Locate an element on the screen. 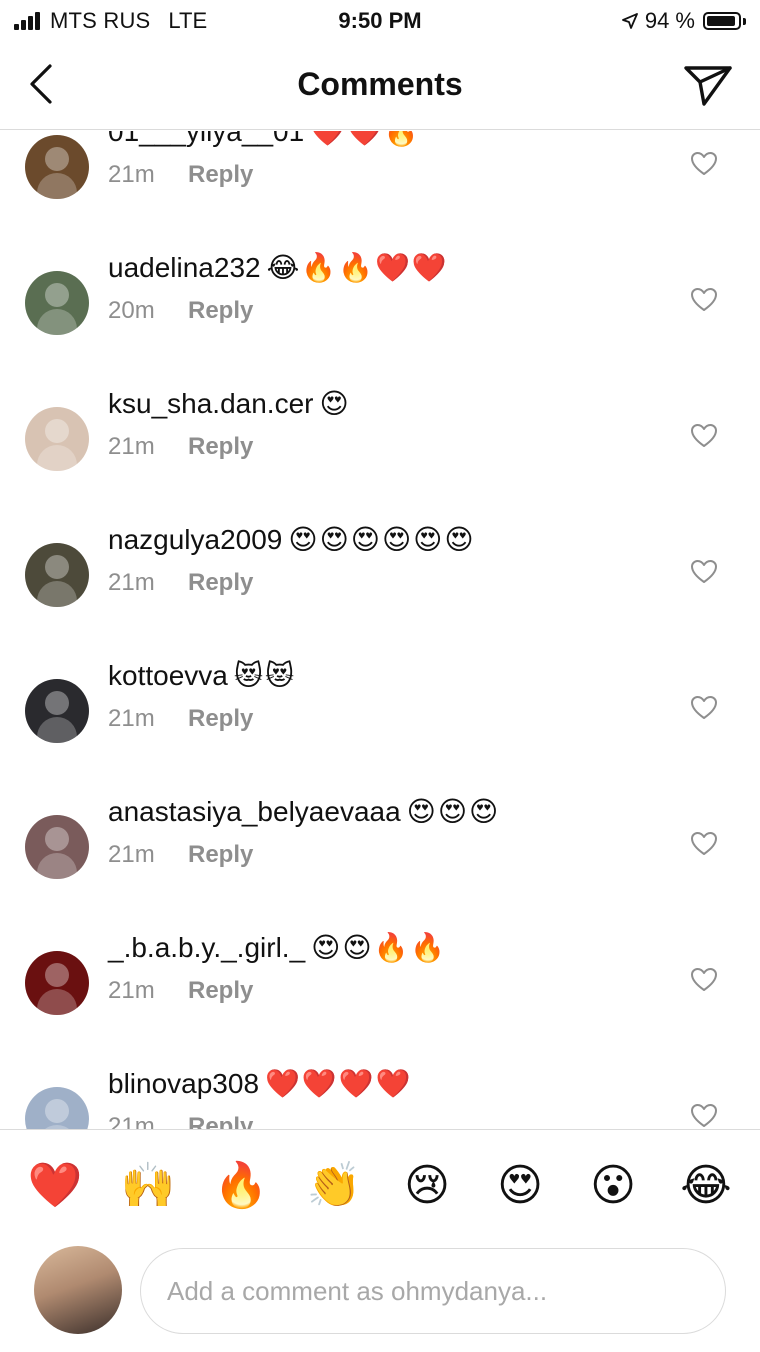 This screenshot has width=760, height=1352. reaction-heart-eyes-button: 😍 is located at coordinates (520, 1186).